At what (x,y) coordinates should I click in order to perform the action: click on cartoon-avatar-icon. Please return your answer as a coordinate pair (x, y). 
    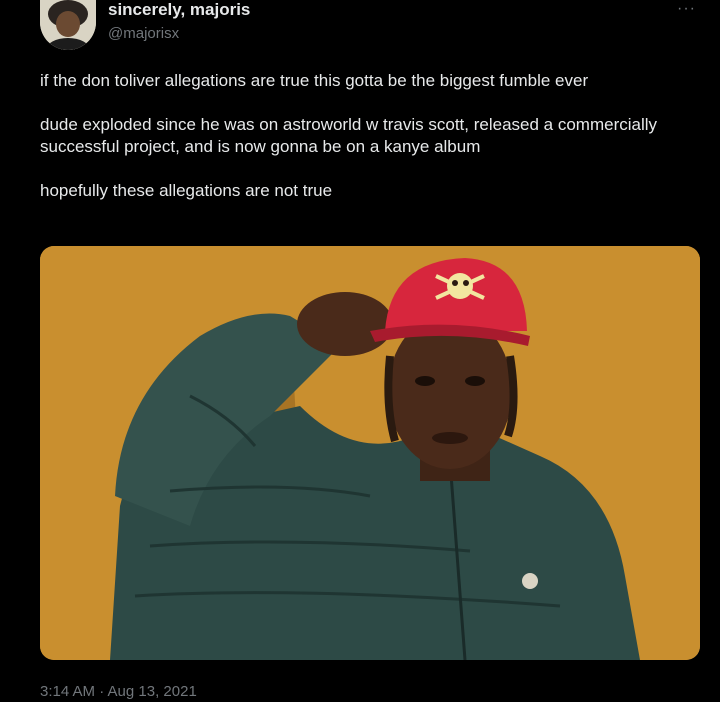
    Looking at the image, I should click on (68, 25).